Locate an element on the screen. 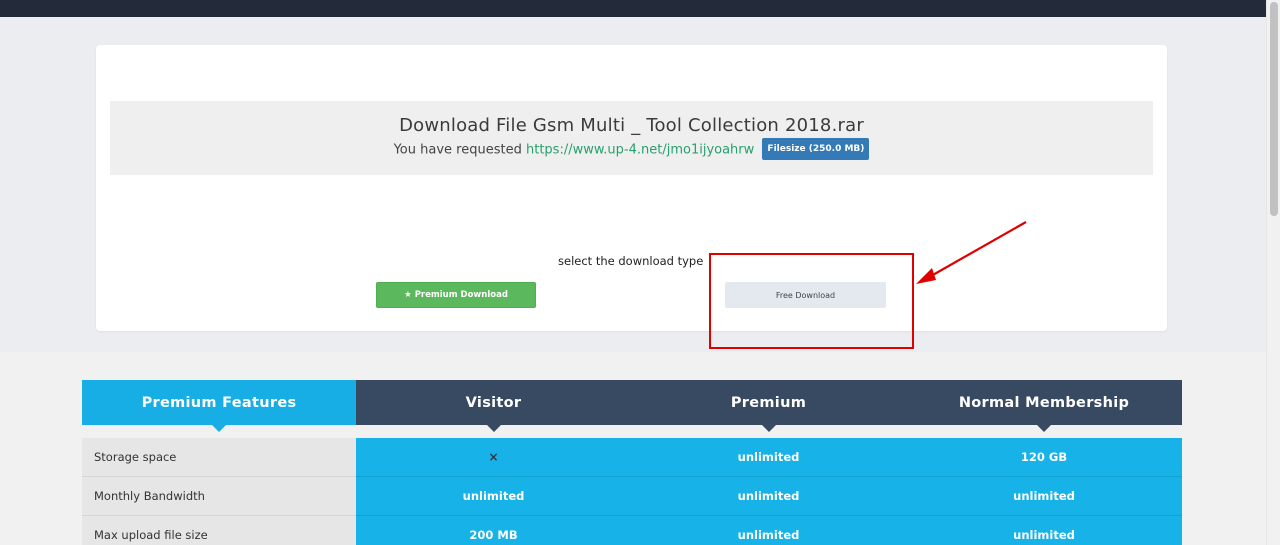 Image resolution: width=1280 pixels, height=545 pixels. table-row: Storage space × unlimited 120 GB is located at coordinates (632, 457).